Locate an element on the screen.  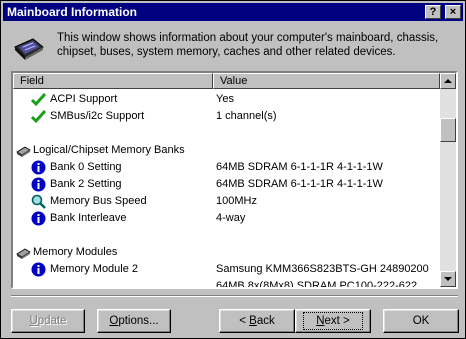
footer-separator is located at coordinates (234, 296).